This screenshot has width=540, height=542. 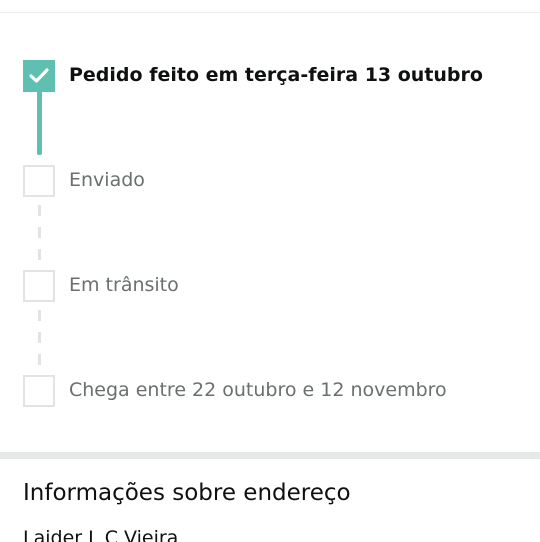 I want to click on step-in-transit-label: Em trânsito, so click(x=124, y=285).